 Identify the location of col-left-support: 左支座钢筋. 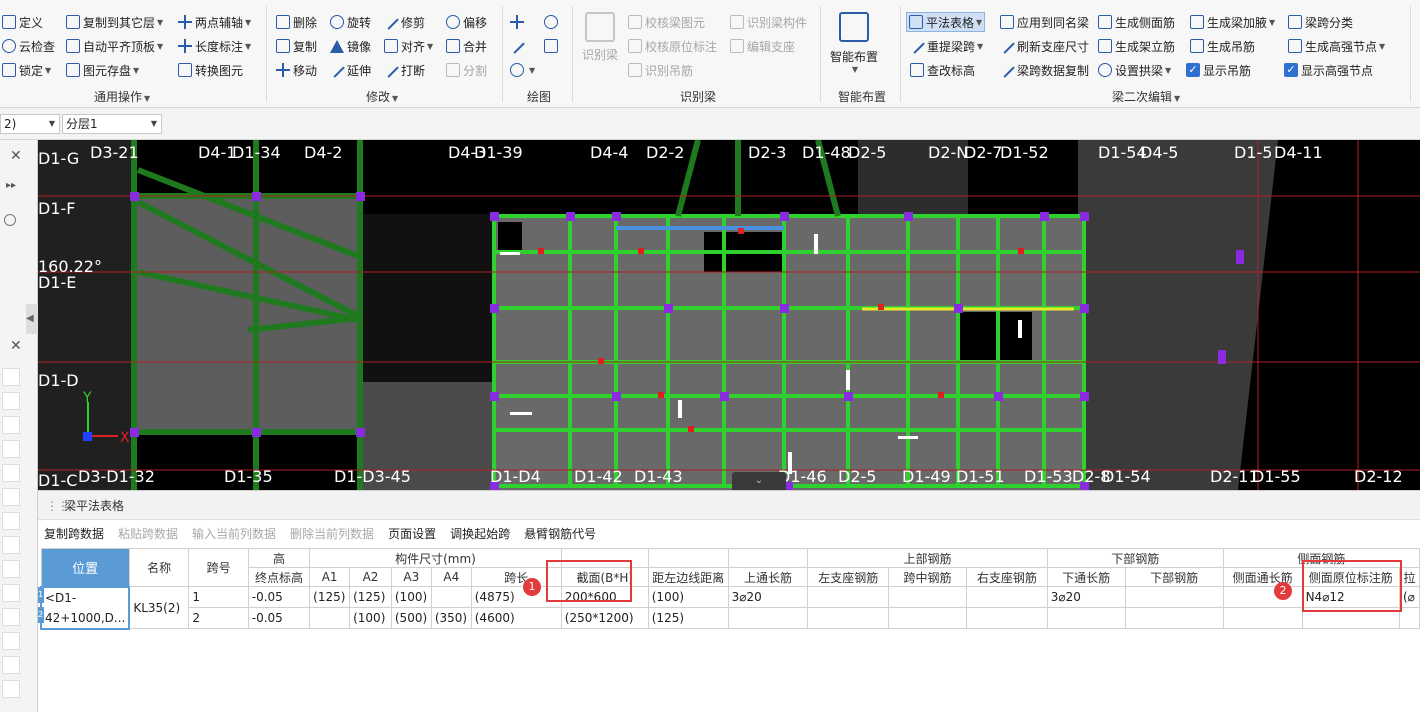
(848, 577).